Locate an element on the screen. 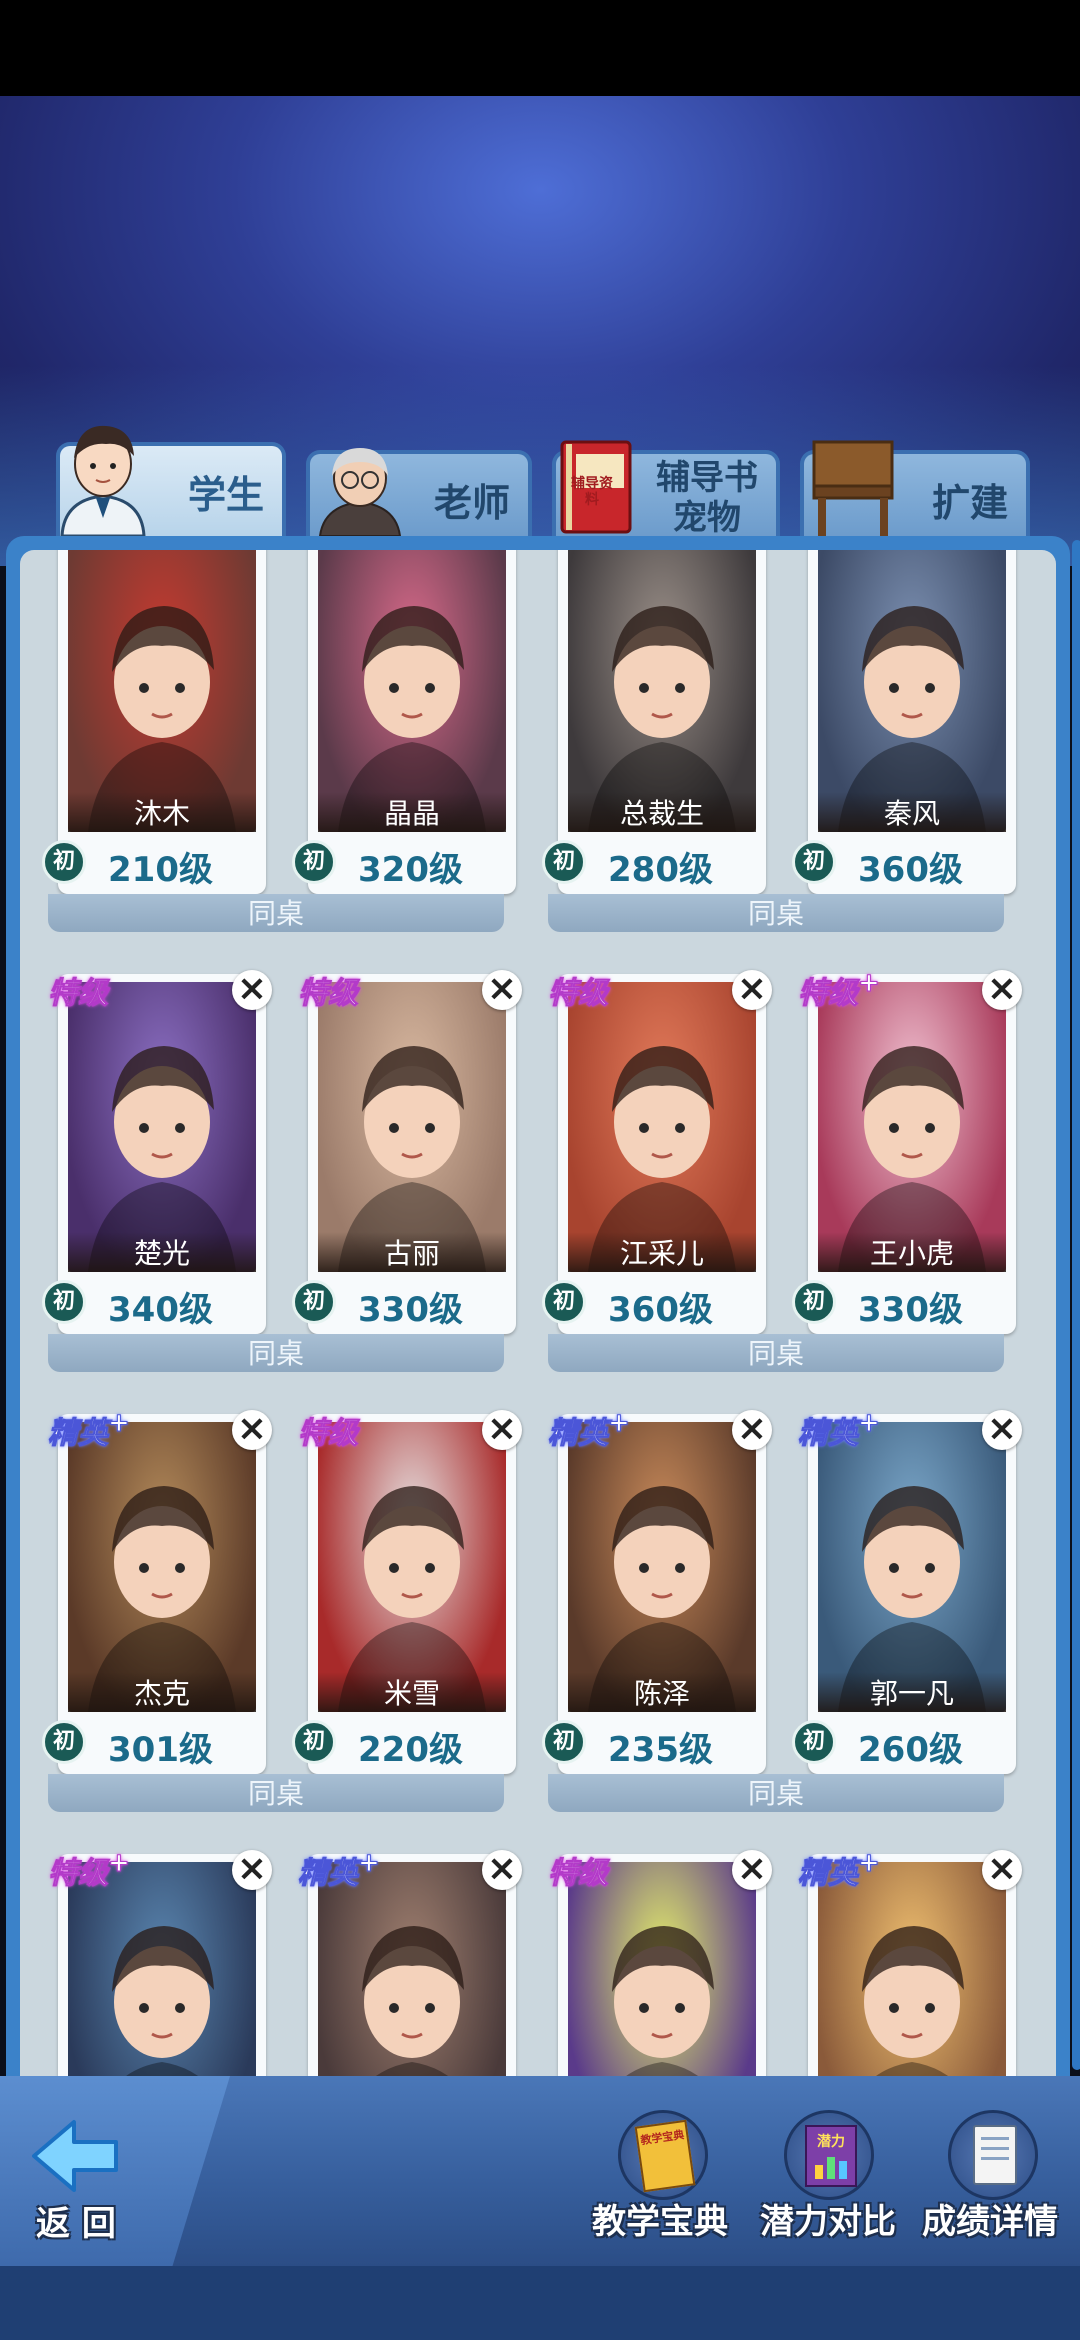  teacher-avatar-icon is located at coordinates (360, 492).